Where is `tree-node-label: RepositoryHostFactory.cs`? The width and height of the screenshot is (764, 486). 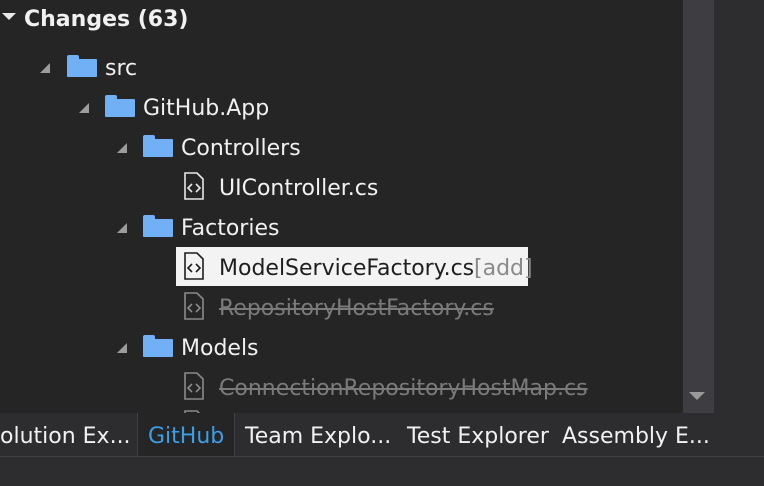 tree-node-label: RepositoryHostFactory.cs is located at coordinates (356, 308).